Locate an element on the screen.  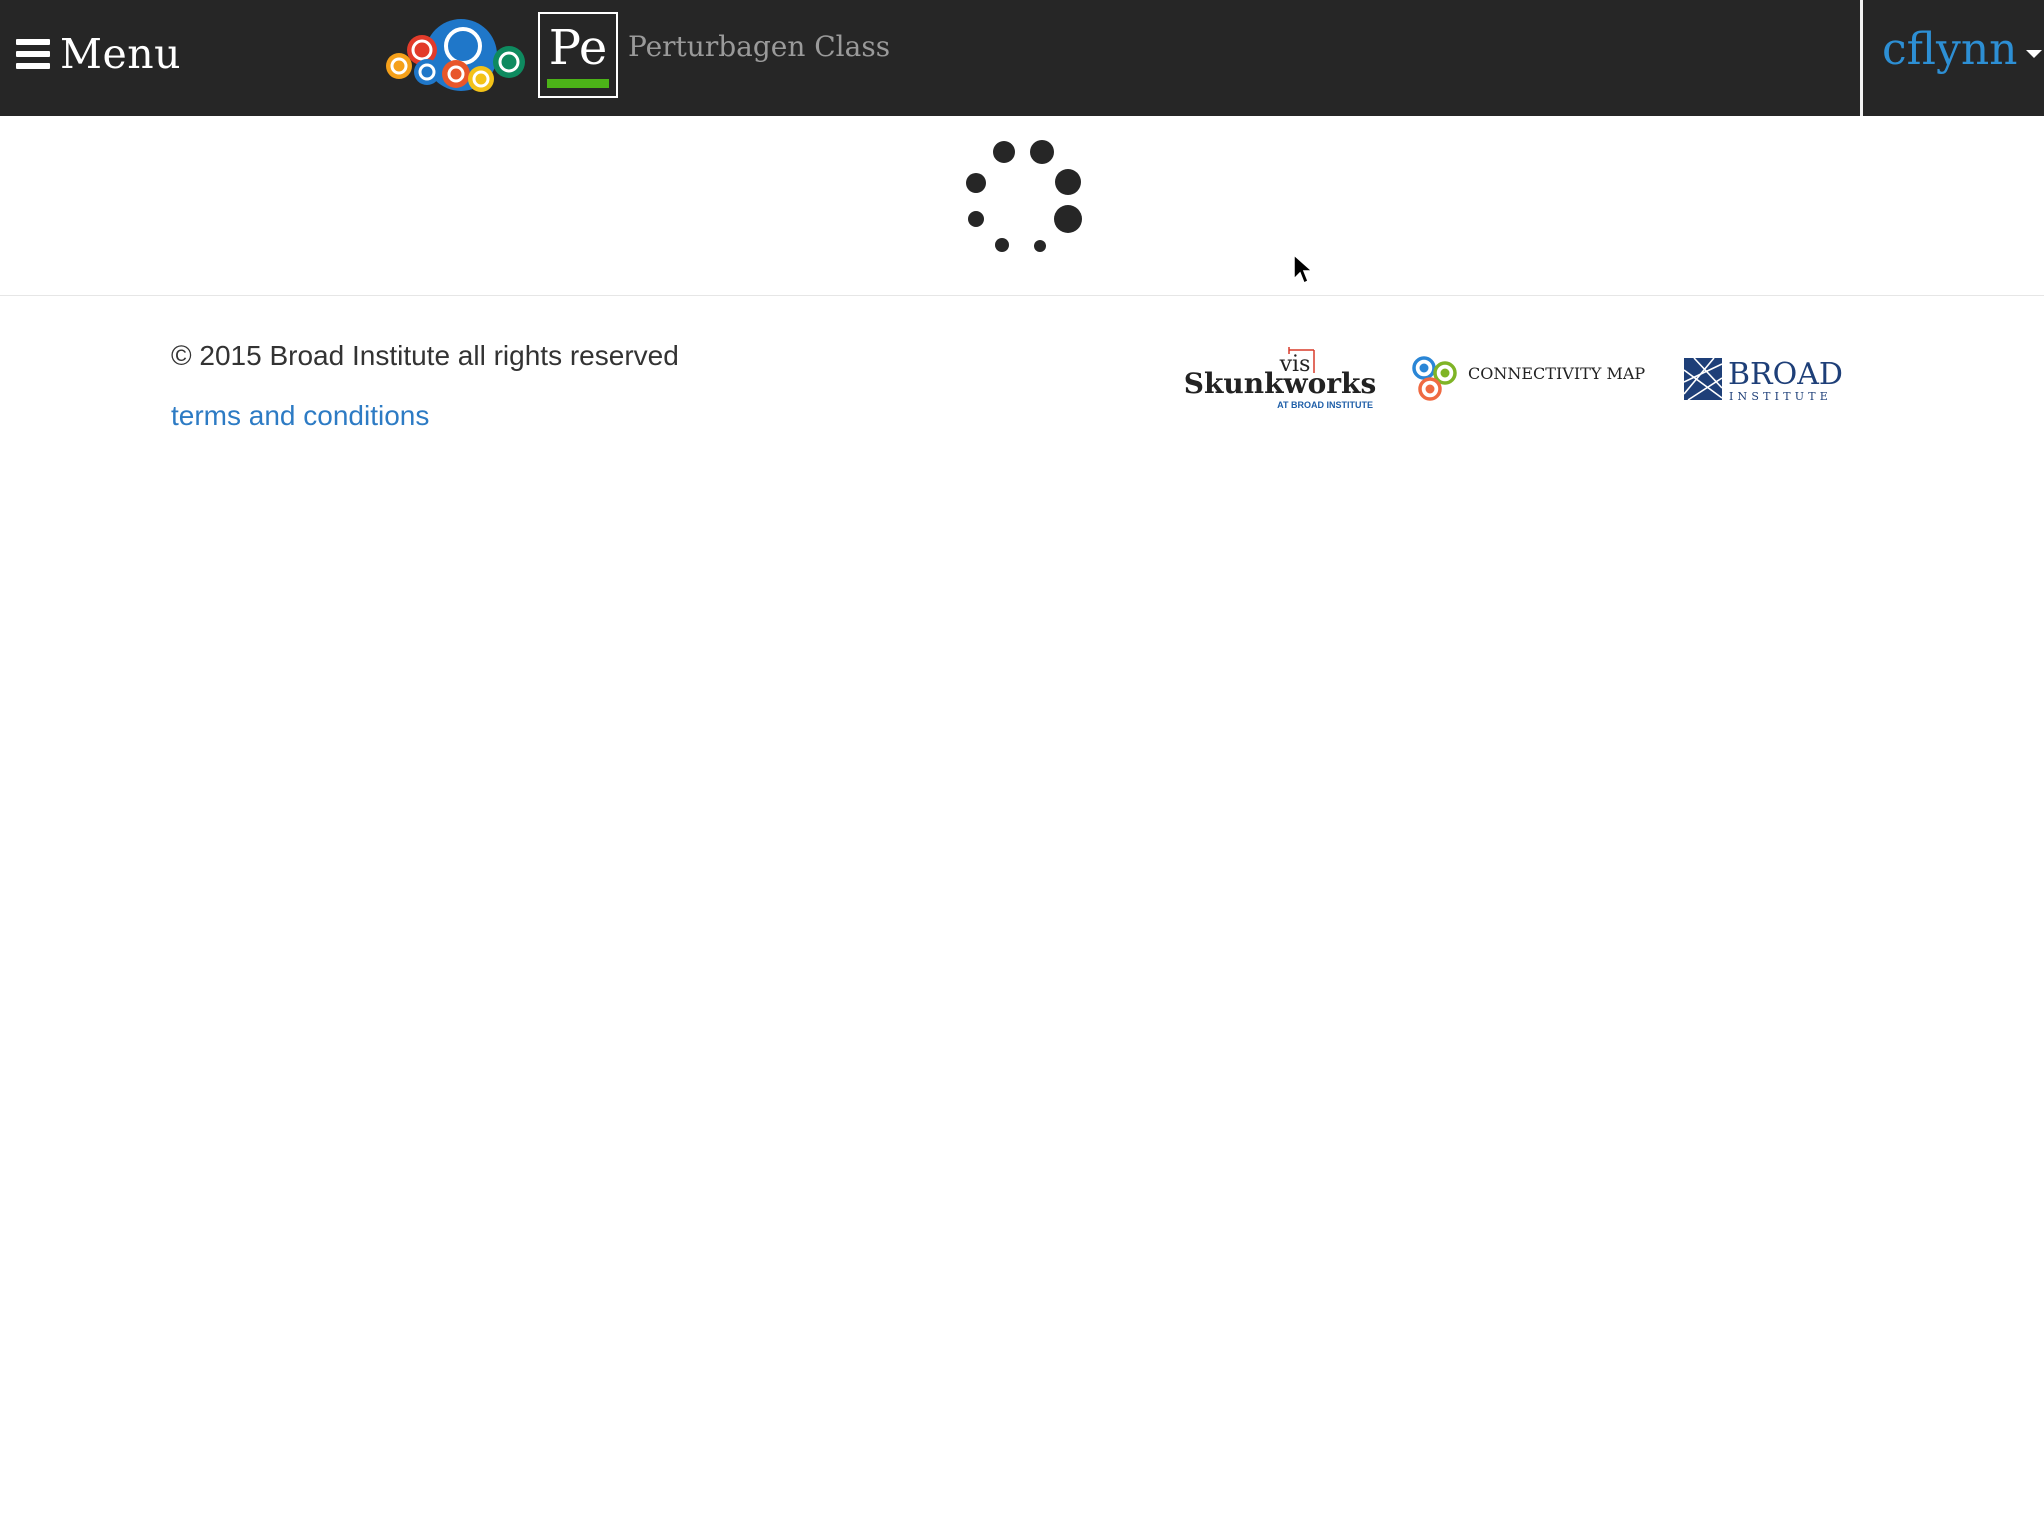
hamburger-icon is located at coordinates (33, 54).